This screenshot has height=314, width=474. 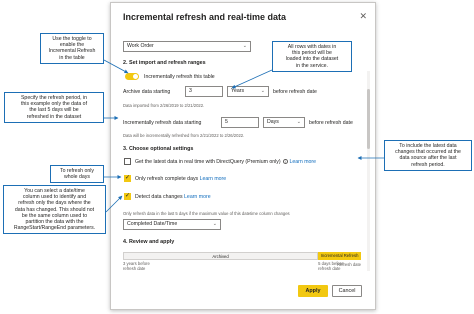 What do you see at coordinates (127, 196) in the screenshot?
I see `detect-changes-checkbox` at bounding box center [127, 196].